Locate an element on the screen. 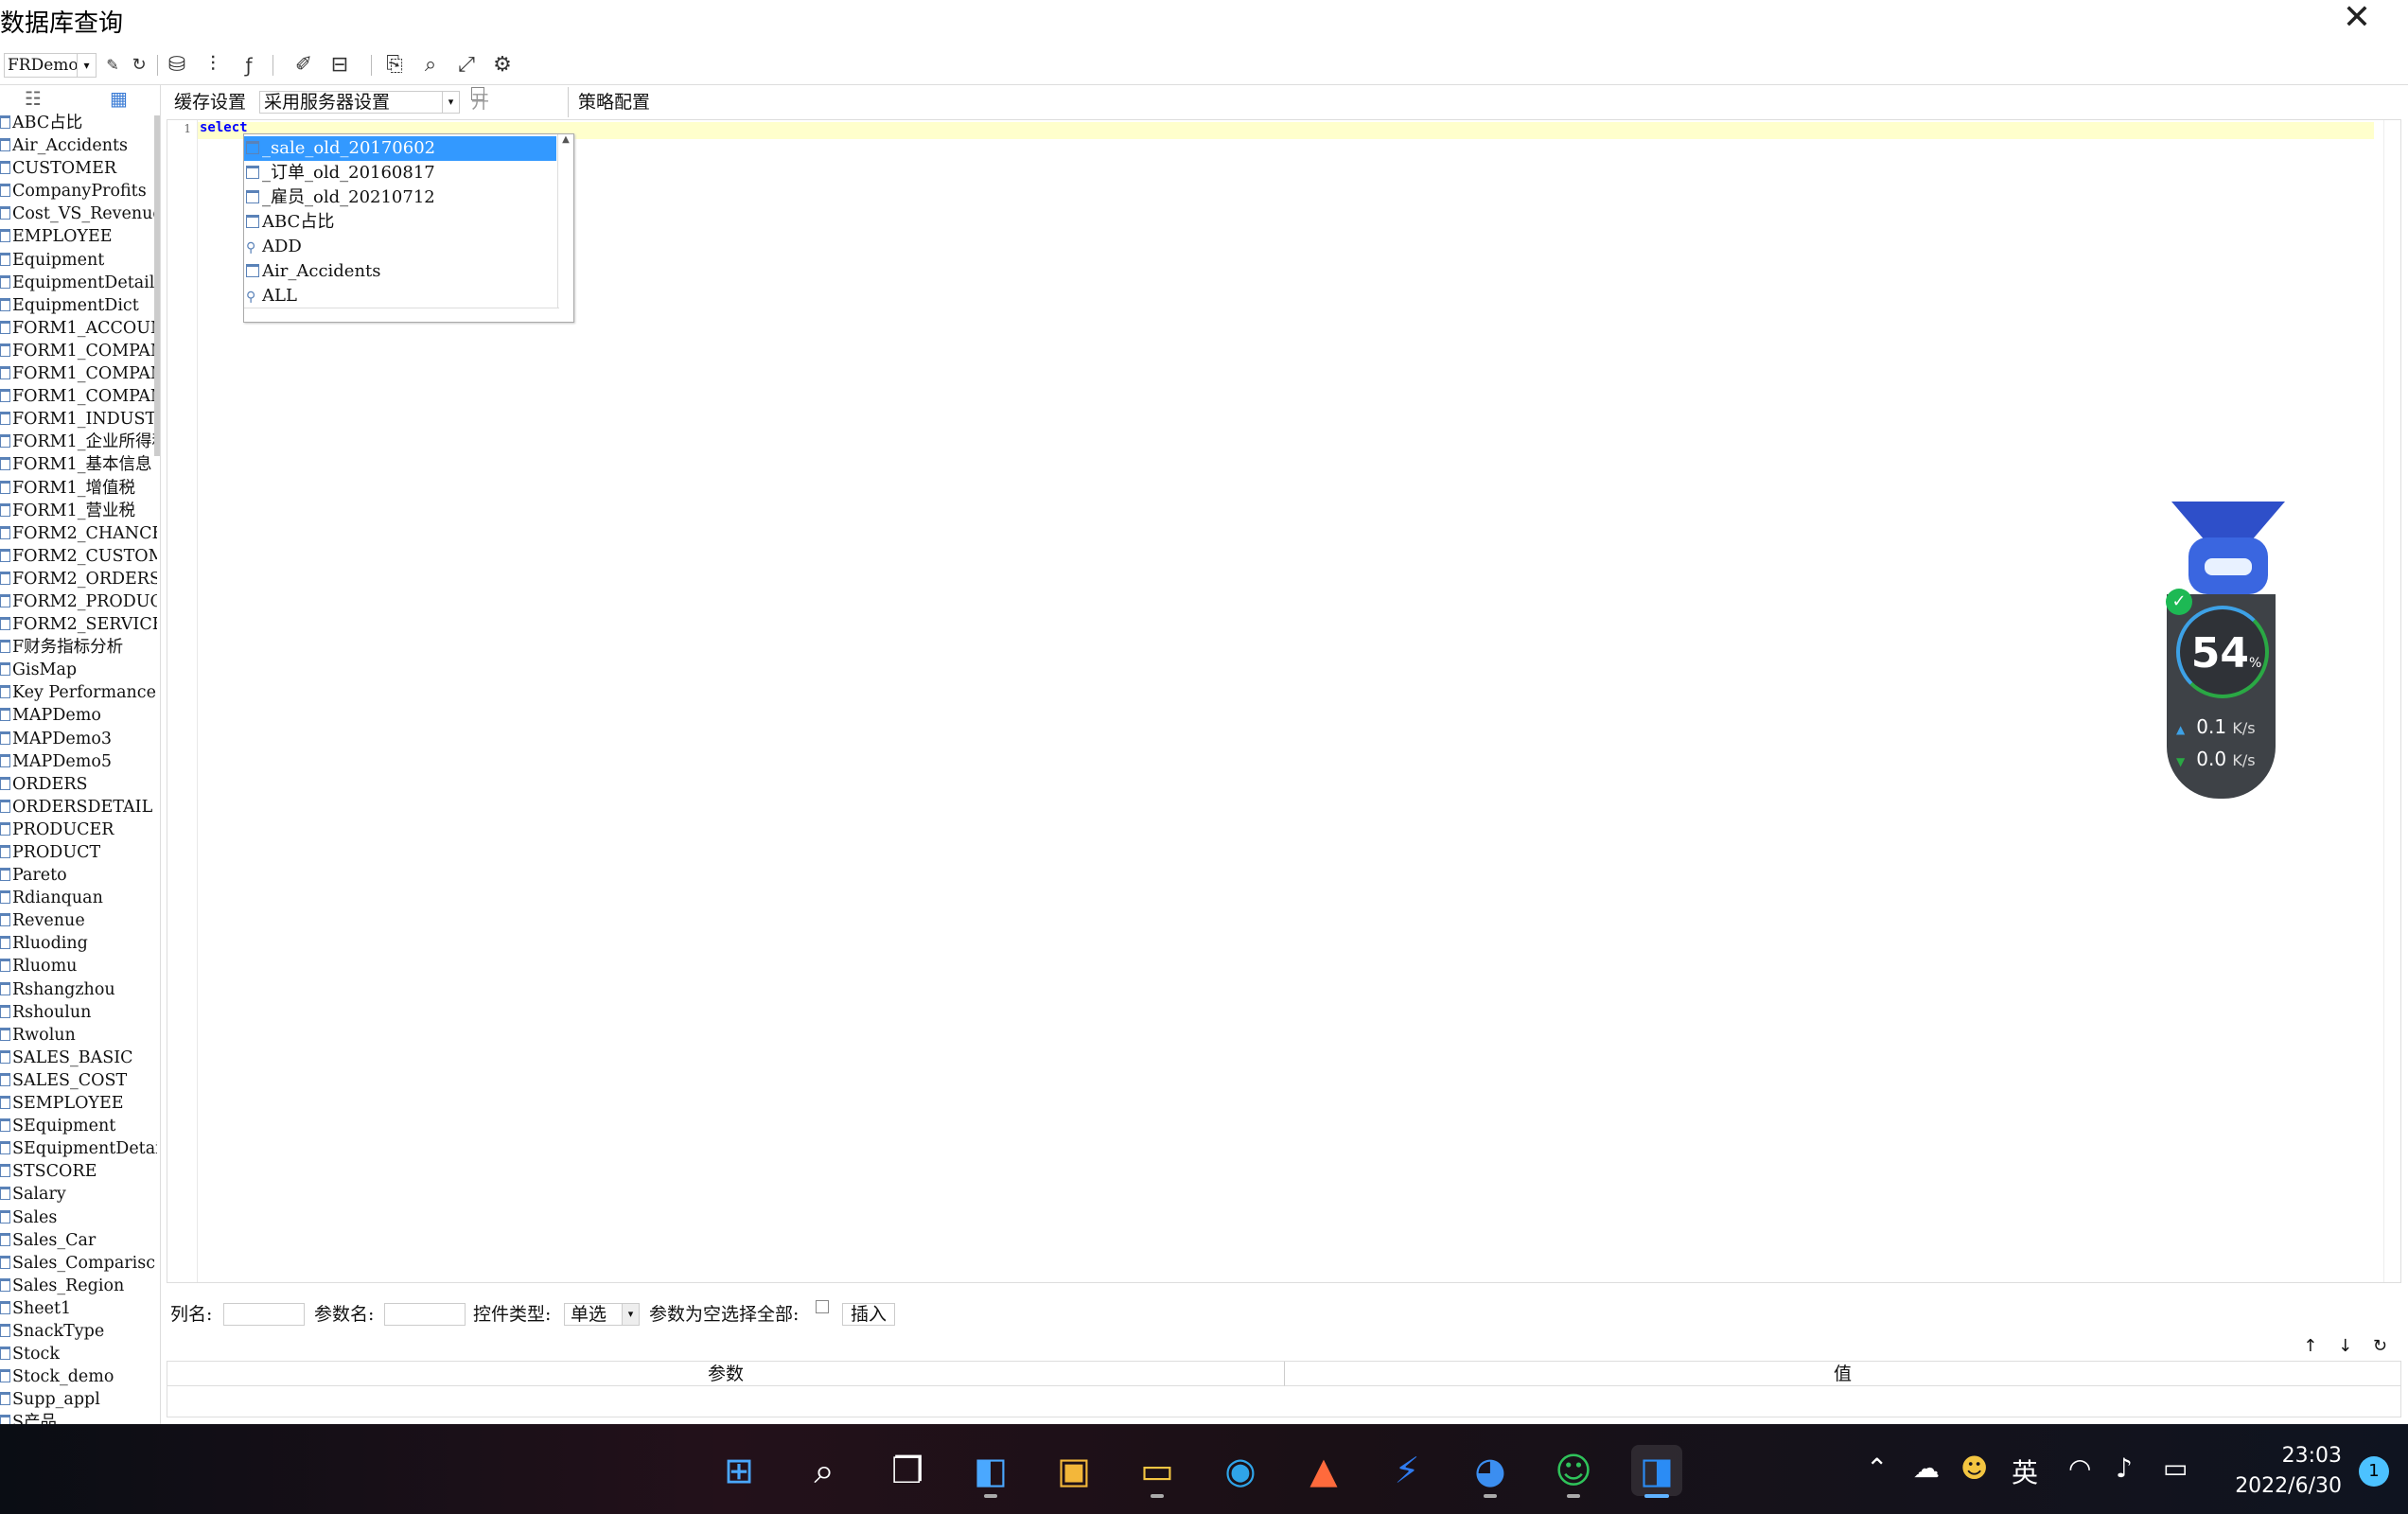  table-item: F财务指标分析 is located at coordinates (78, 647).